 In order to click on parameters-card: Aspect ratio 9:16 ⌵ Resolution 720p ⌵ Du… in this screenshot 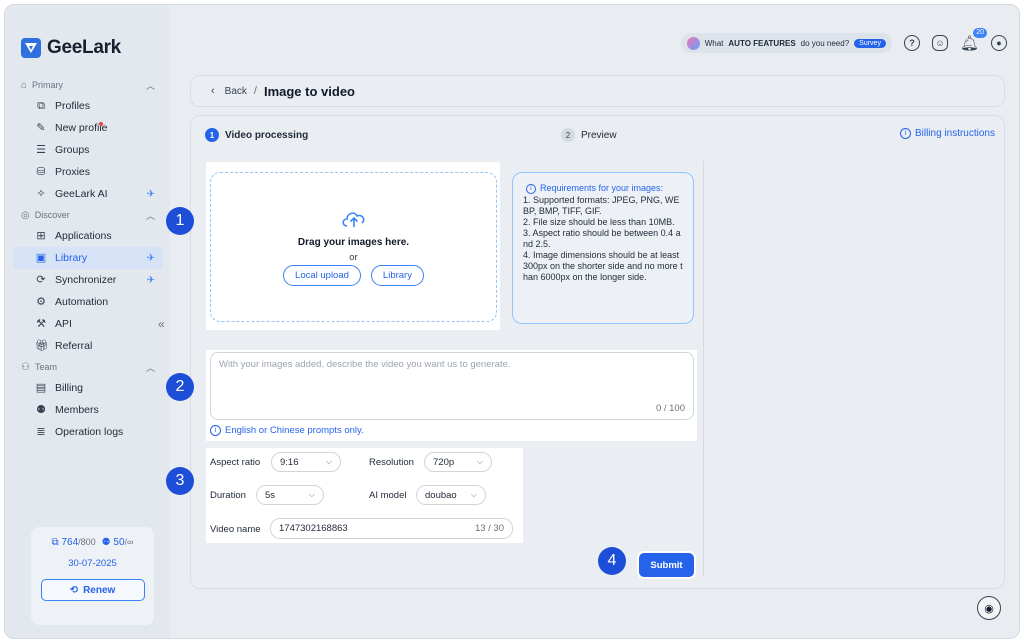, I will do `click(364, 495)`.